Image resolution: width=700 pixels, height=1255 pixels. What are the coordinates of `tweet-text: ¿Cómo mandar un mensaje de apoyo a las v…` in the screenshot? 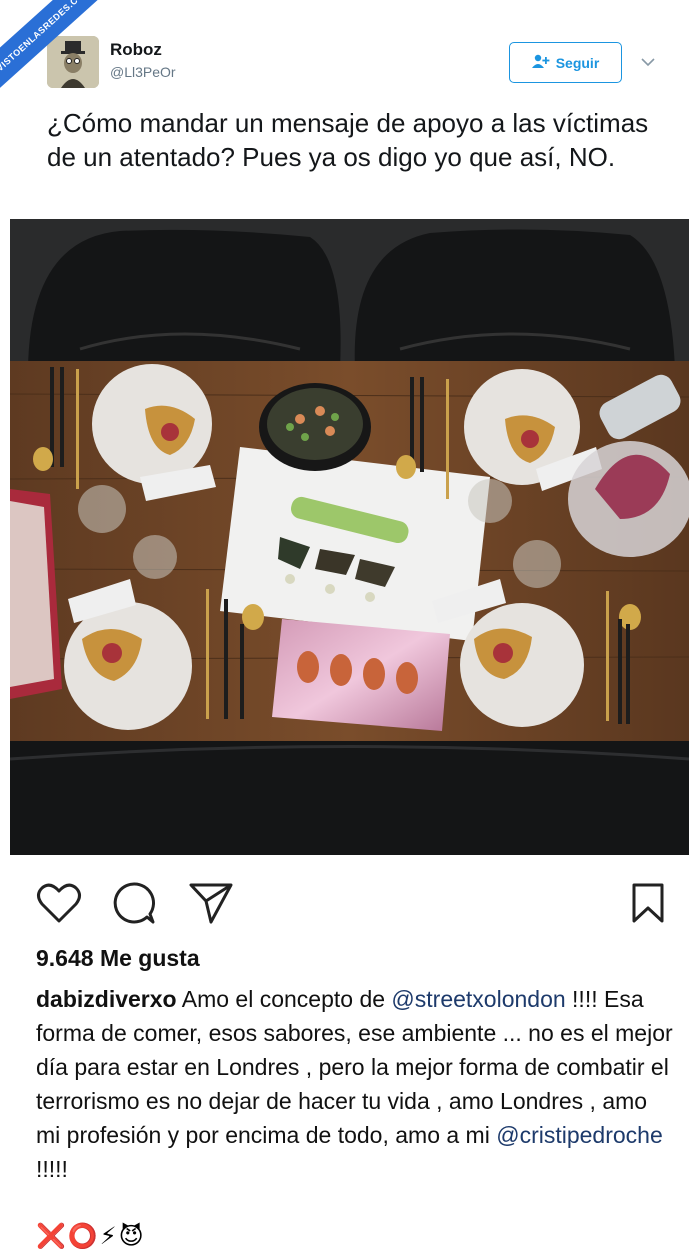 It's located at (348, 140).